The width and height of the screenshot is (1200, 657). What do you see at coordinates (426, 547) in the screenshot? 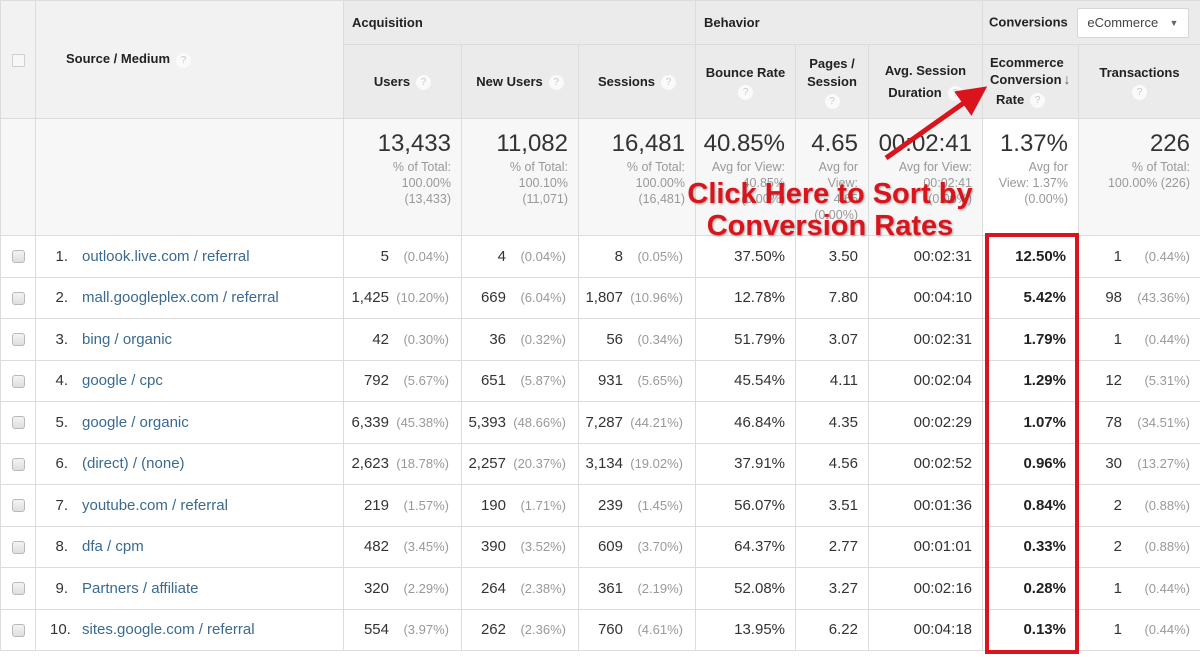
I see `users-percent: (3.45%)` at bounding box center [426, 547].